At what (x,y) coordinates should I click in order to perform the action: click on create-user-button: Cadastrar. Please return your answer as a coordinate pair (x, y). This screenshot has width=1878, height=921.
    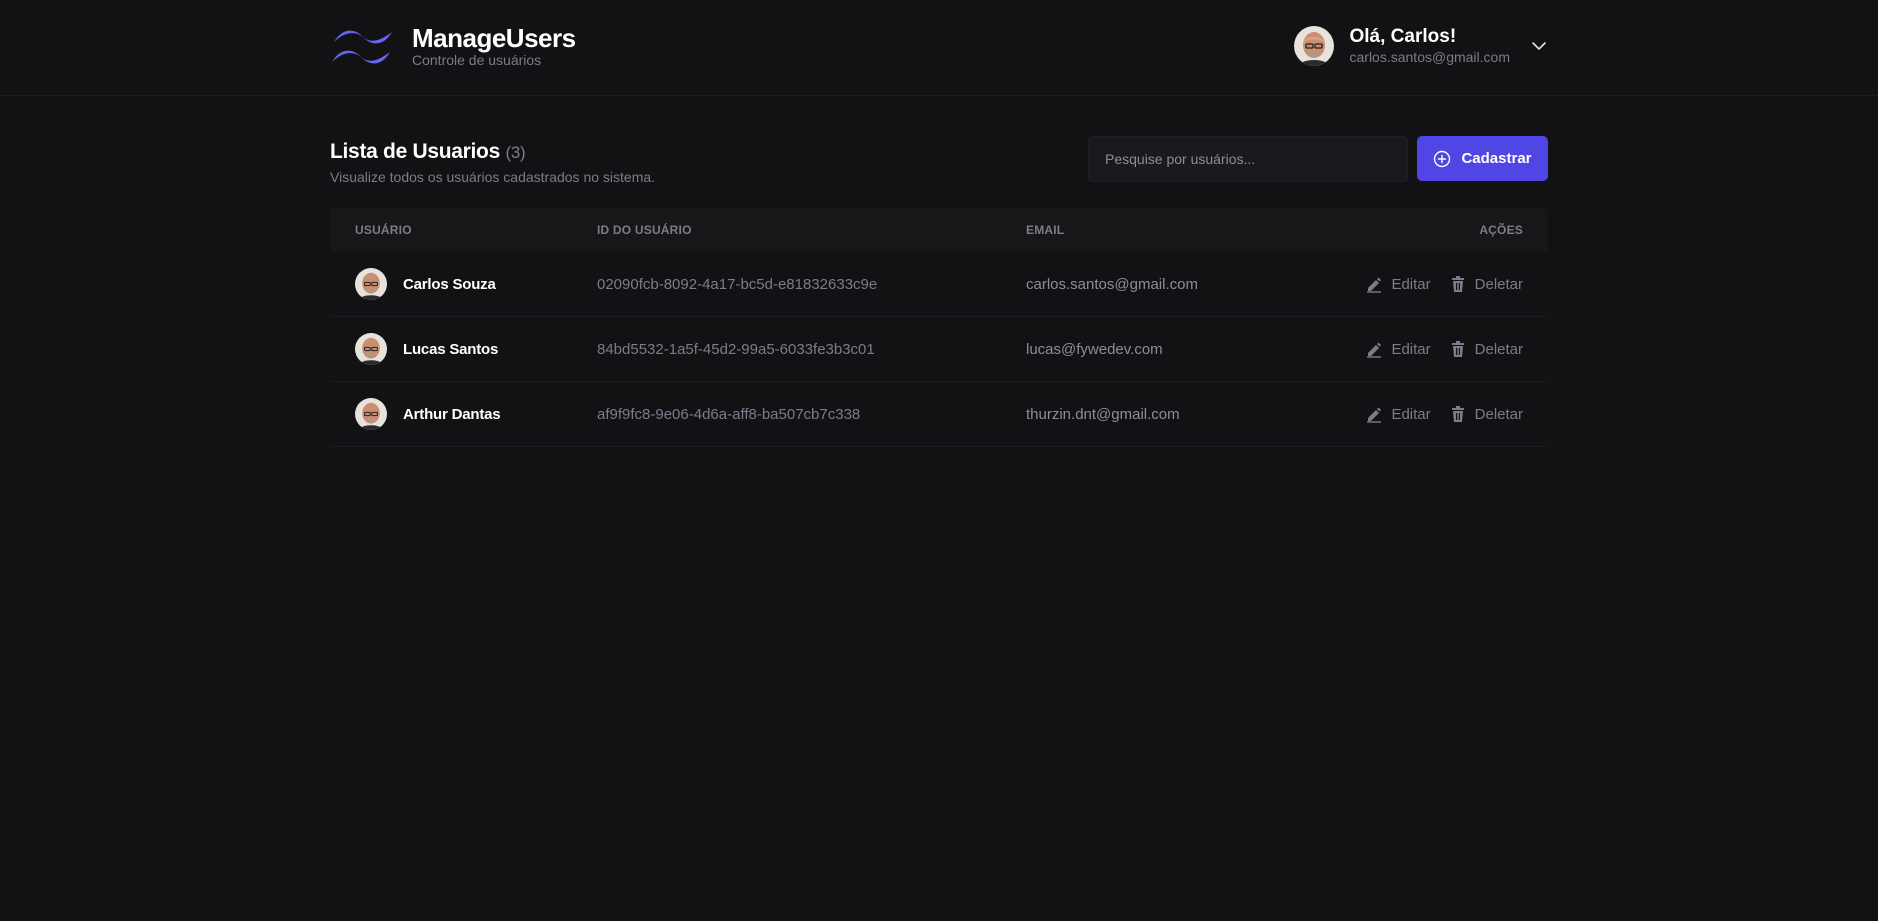
    Looking at the image, I should click on (1482, 158).